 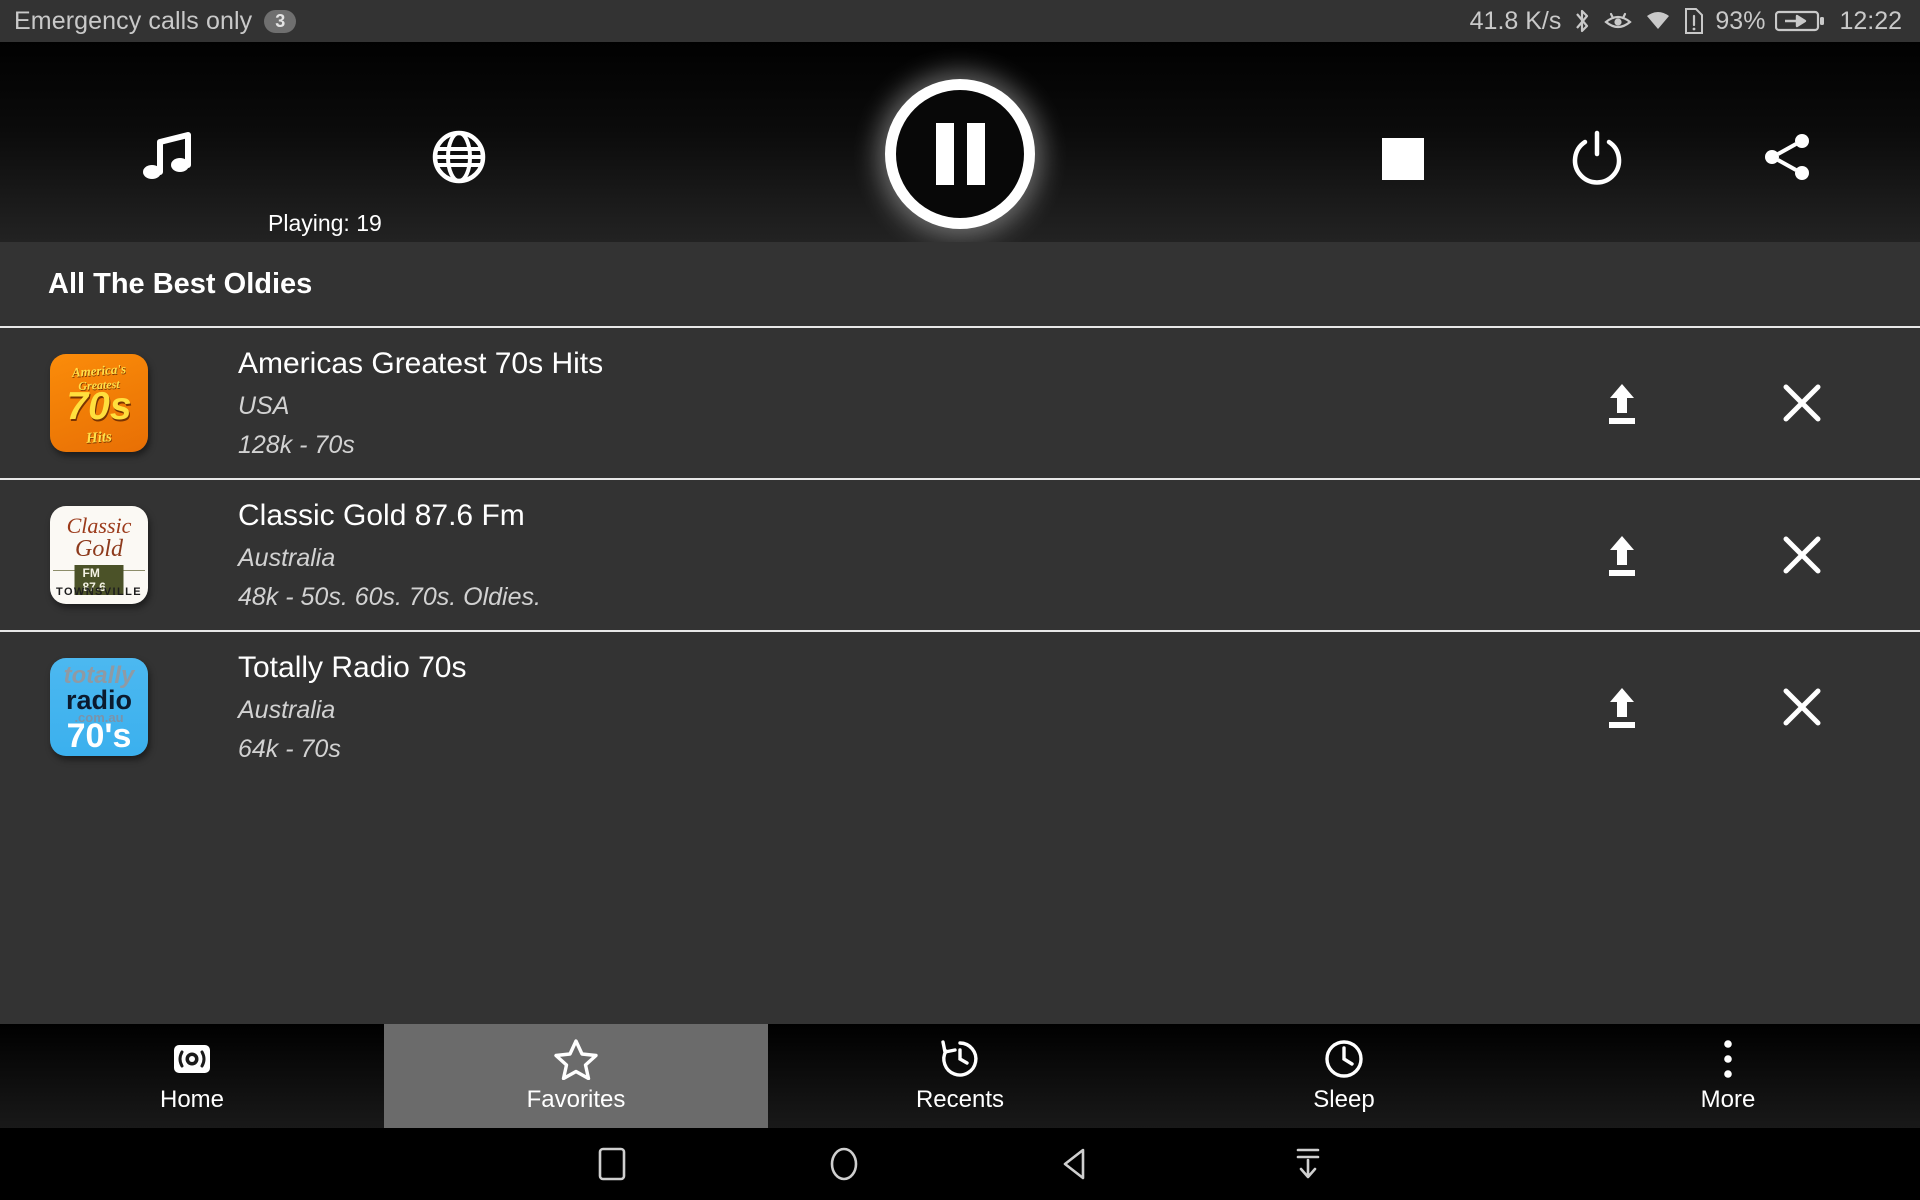 I want to click on station-logo: America's Greatest 70s Hits, so click(x=99, y=403).